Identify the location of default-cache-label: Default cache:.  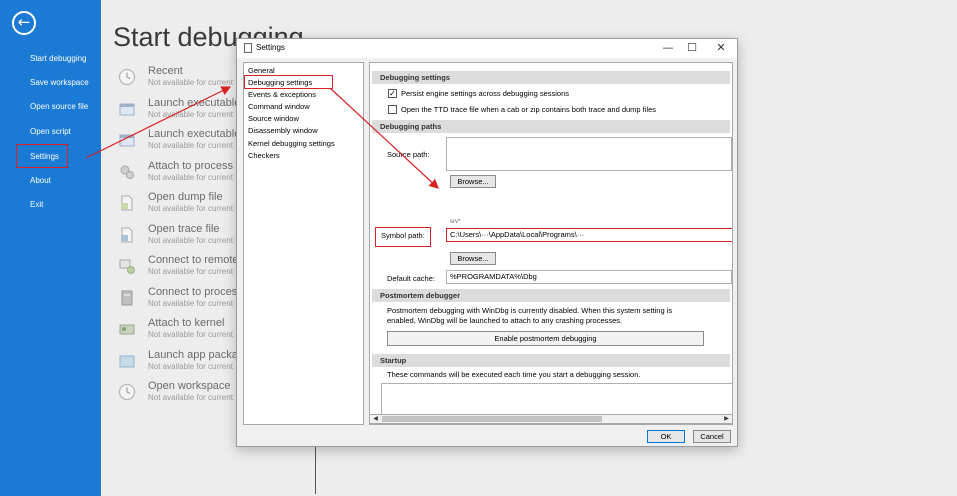
(411, 278).